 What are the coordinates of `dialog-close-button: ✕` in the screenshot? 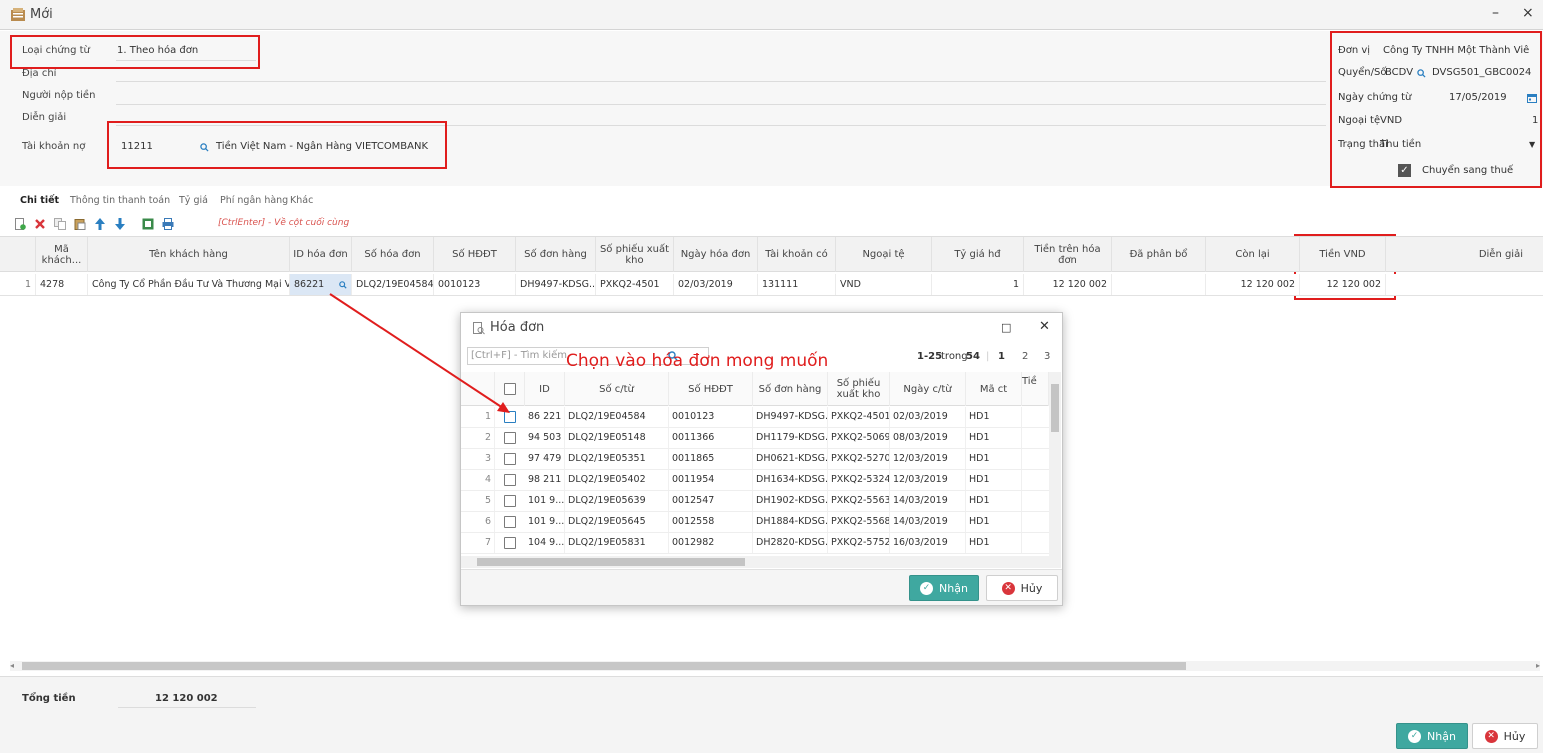 It's located at (1044, 326).